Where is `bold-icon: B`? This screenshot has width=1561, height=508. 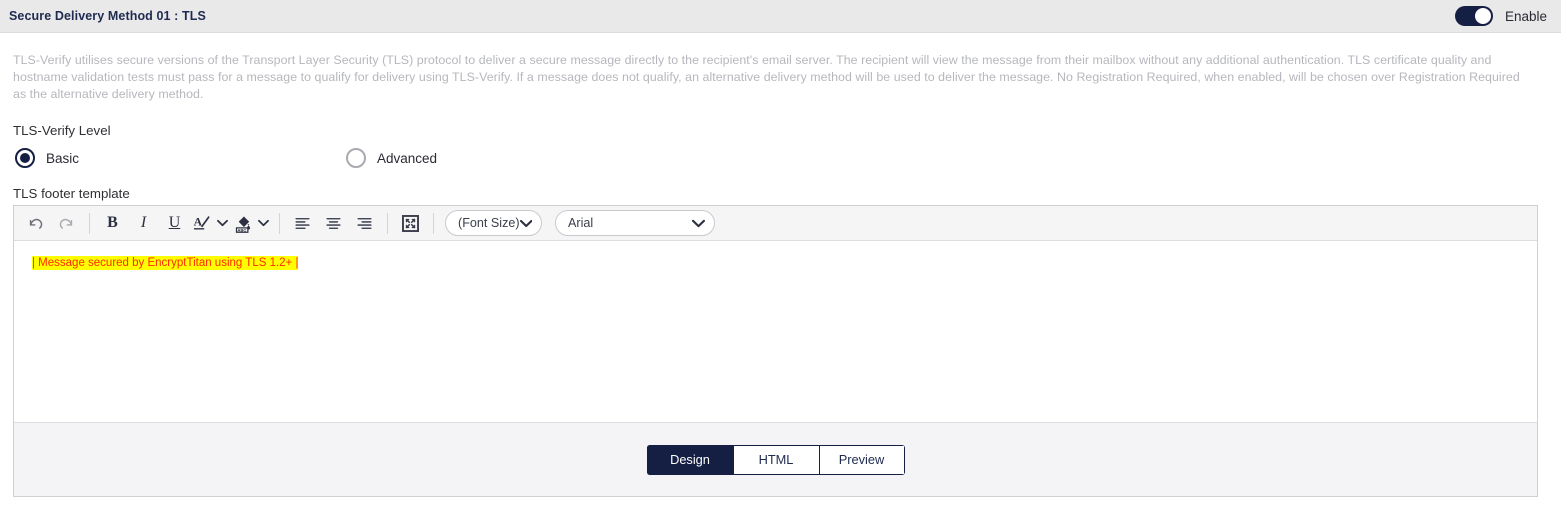 bold-icon: B is located at coordinates (112, 222).